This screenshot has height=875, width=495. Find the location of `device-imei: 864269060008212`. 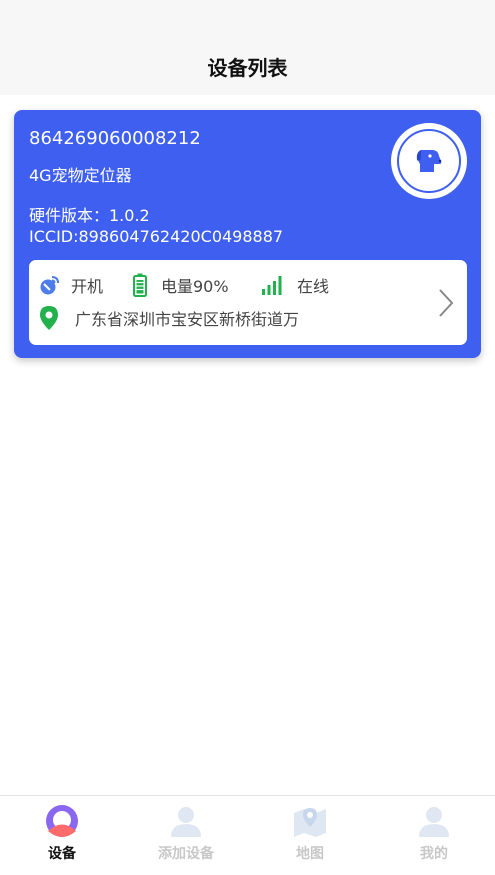

device-imei: 864269060008212 is located at coordinates (115, 138).